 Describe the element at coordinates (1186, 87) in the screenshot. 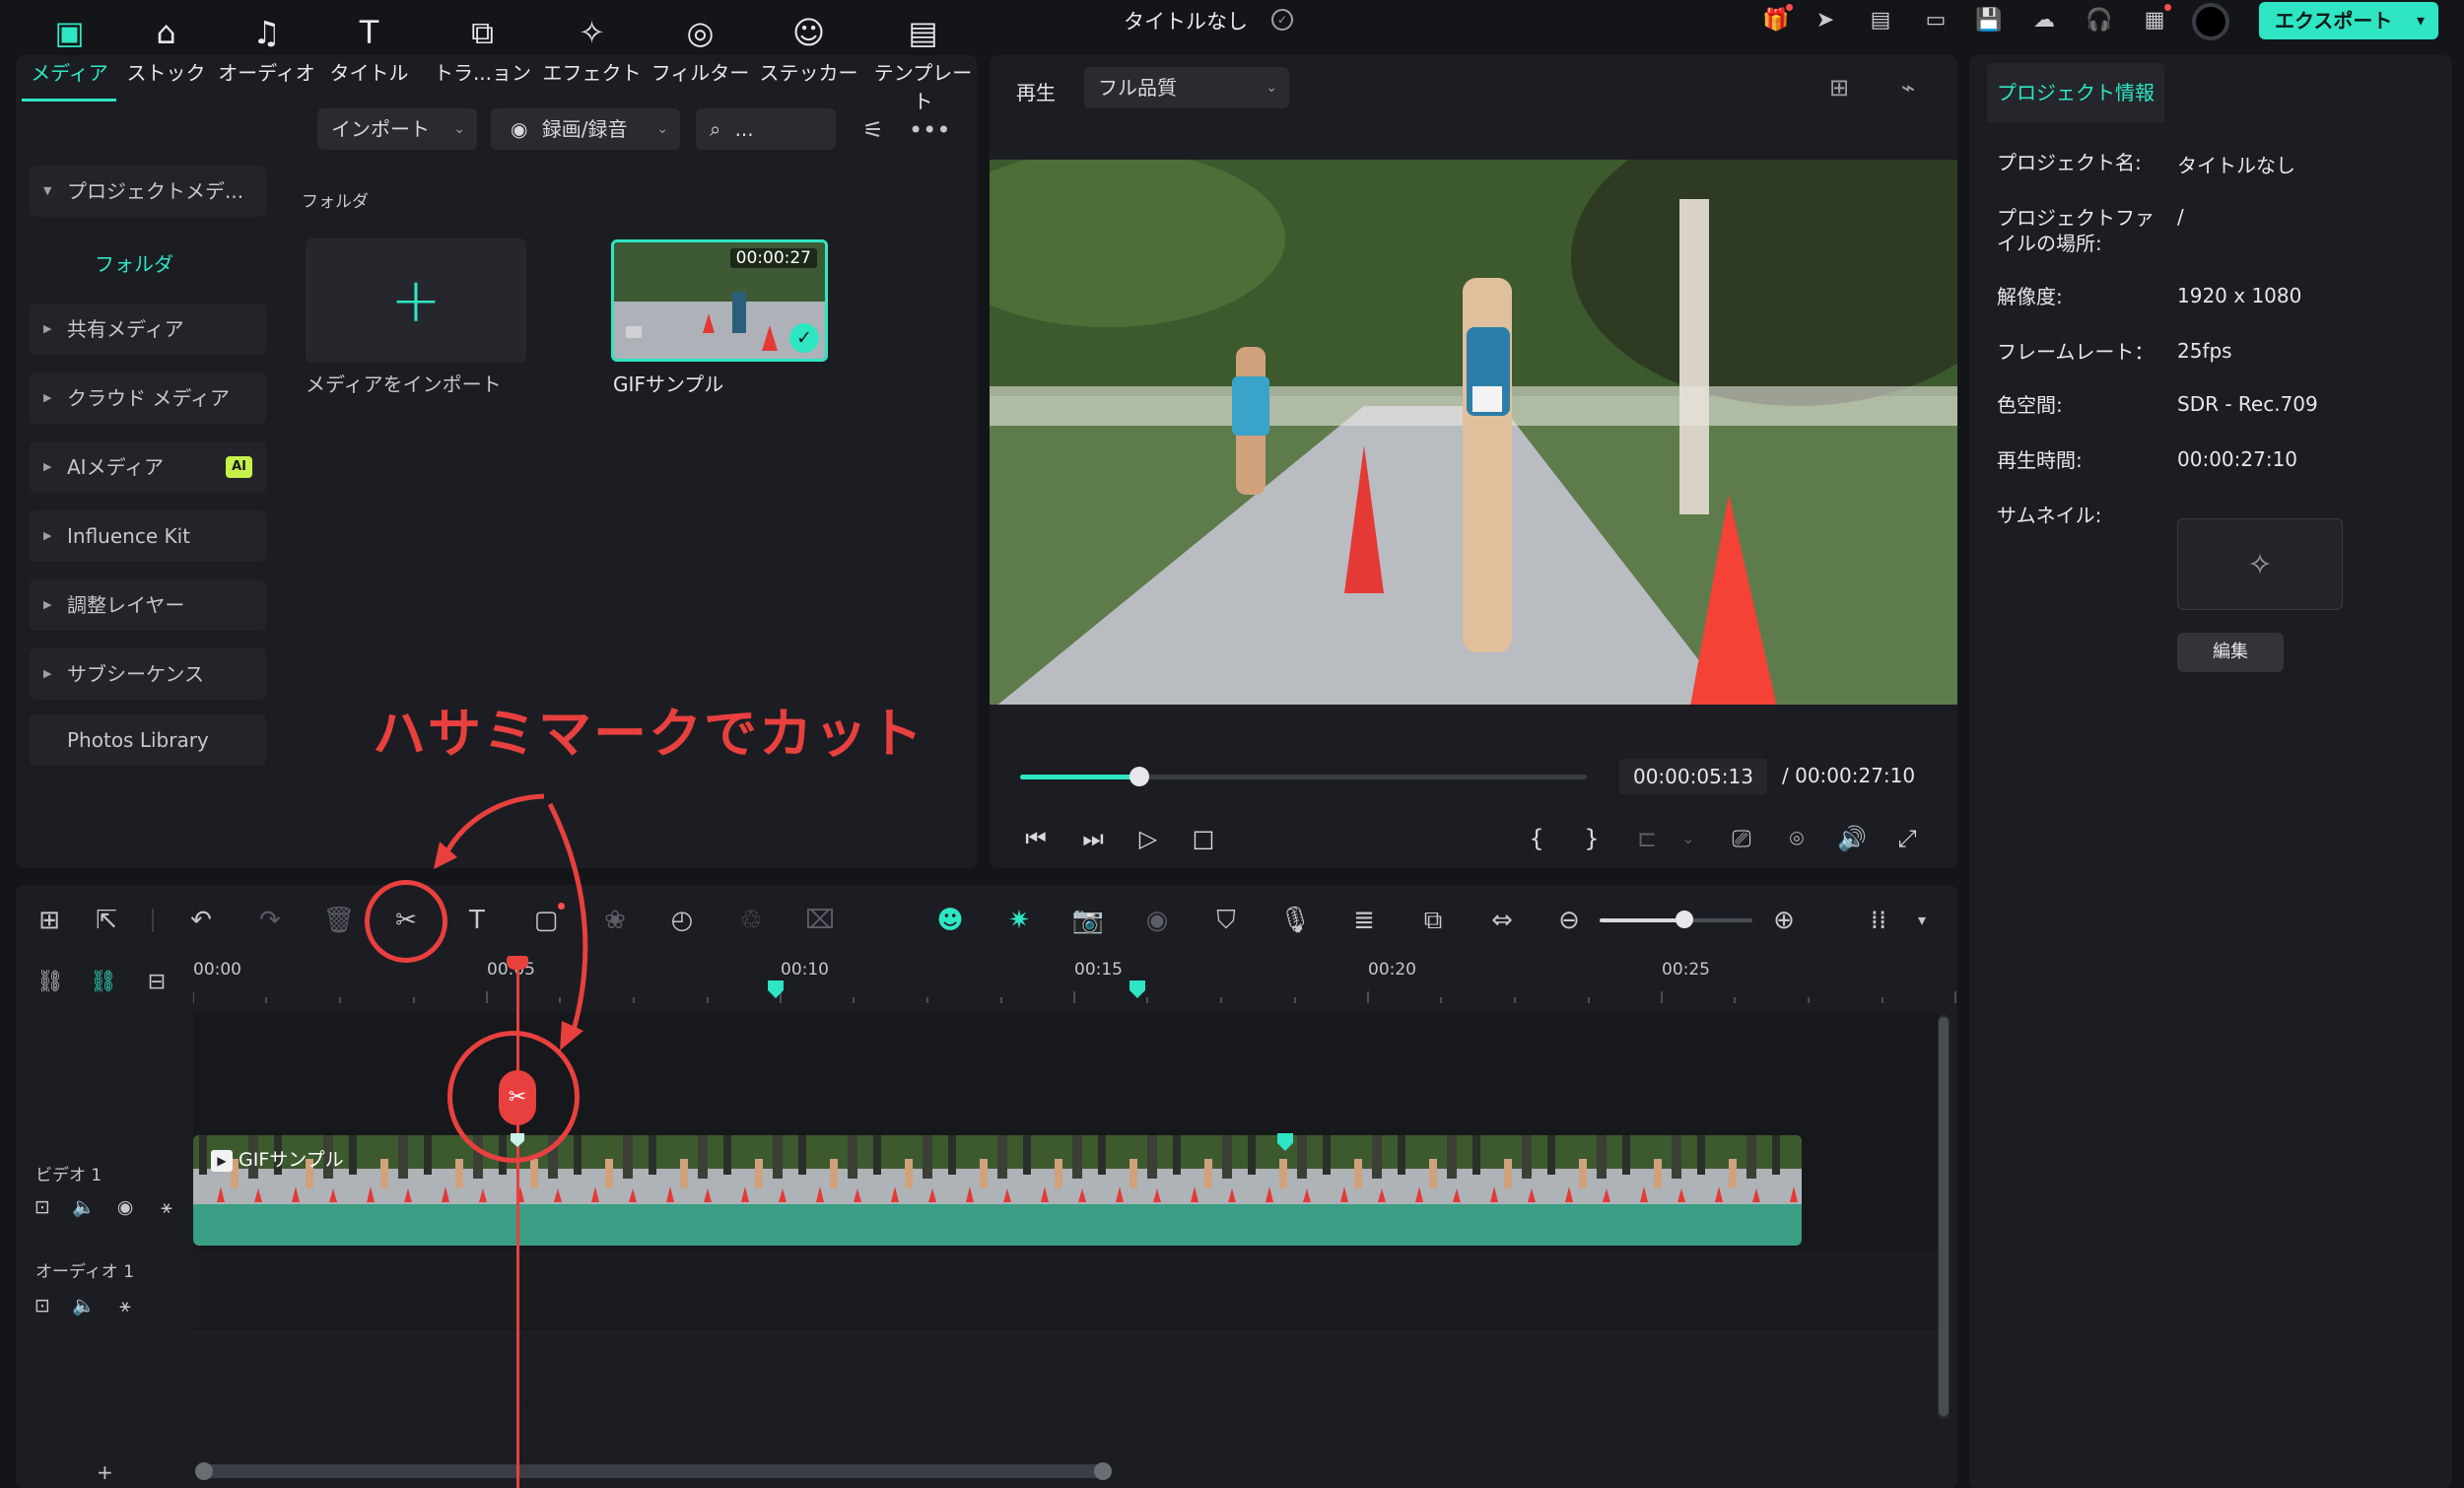

I see `quality-dropdown: フル品質 ⌄` at that location.